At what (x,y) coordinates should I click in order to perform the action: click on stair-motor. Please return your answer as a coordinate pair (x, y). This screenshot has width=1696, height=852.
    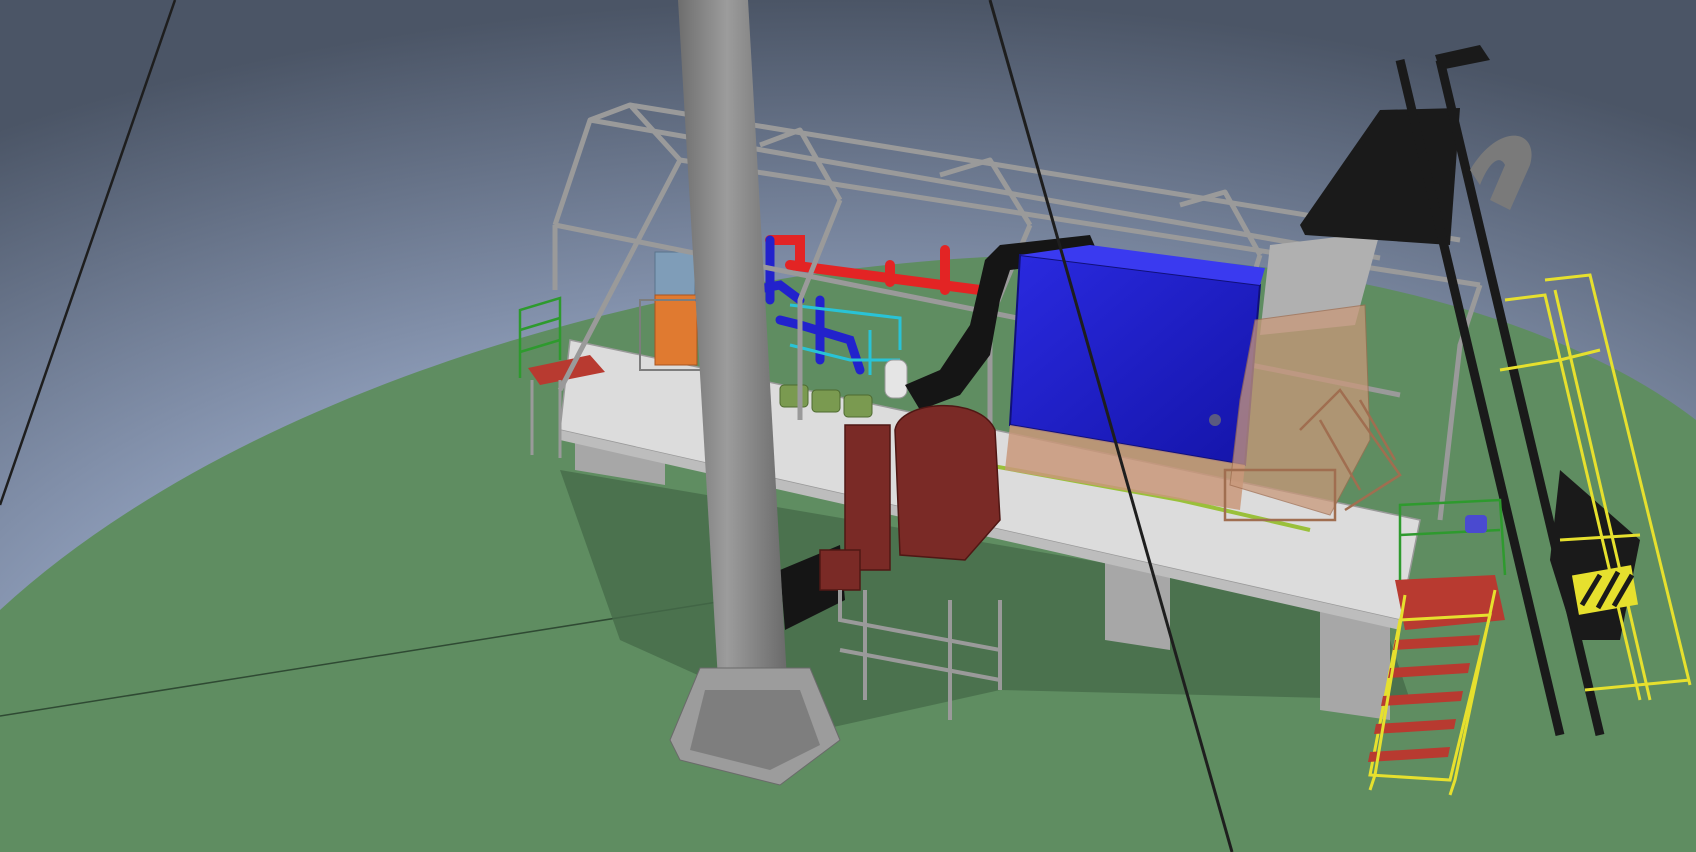
    Looking at the image, I should click on (1476, 524).